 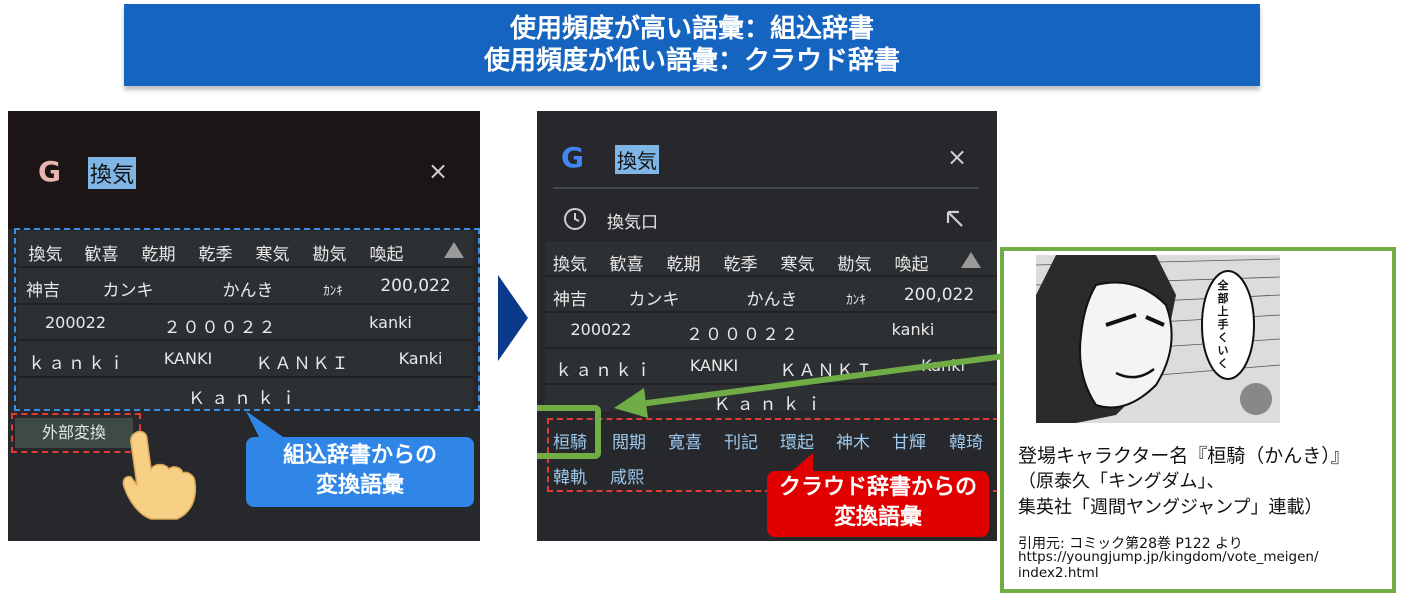 I want to click on collapse-icon, so click(x=971, y=260).